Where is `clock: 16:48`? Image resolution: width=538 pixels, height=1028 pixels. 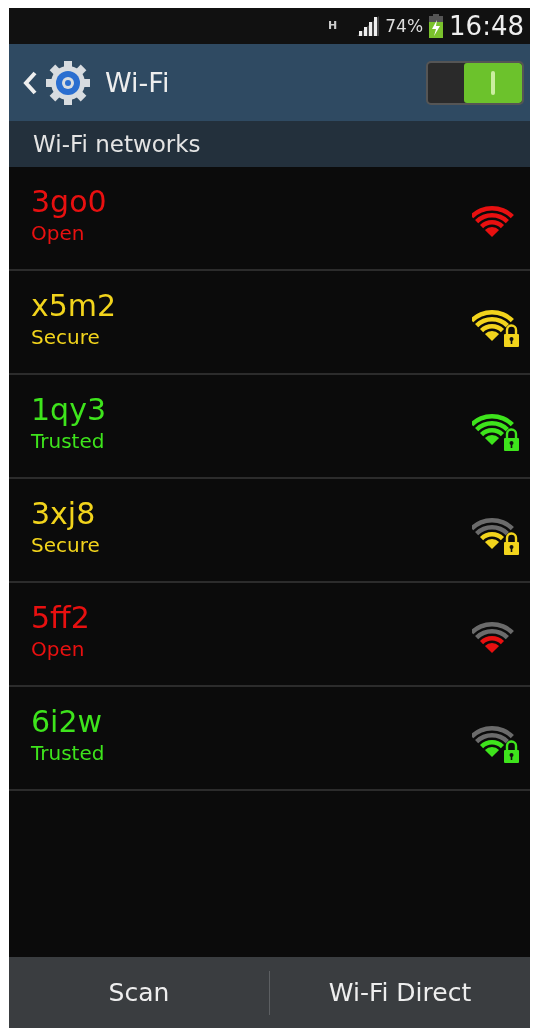
clock: 16:48 is located at coordinates (486, 26).